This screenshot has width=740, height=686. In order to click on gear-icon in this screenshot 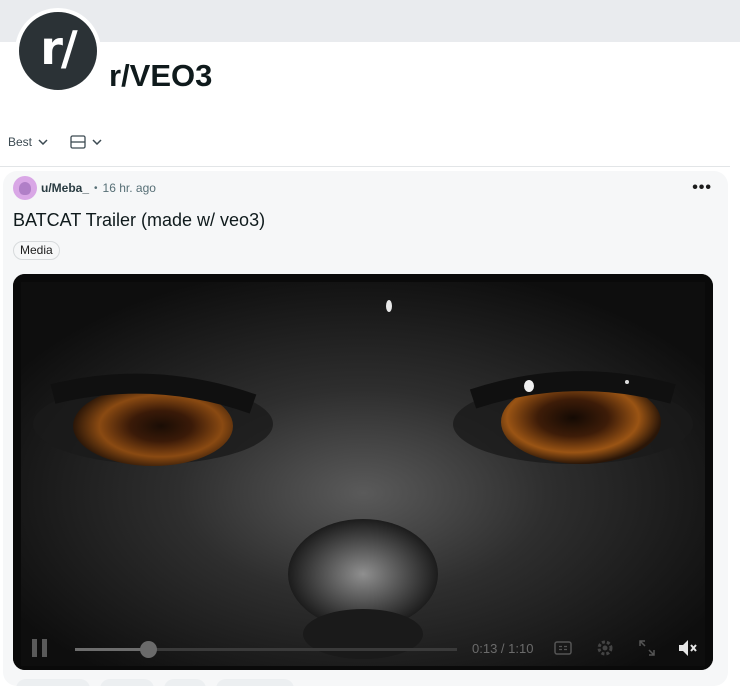, I will do `click(605, 648)`.